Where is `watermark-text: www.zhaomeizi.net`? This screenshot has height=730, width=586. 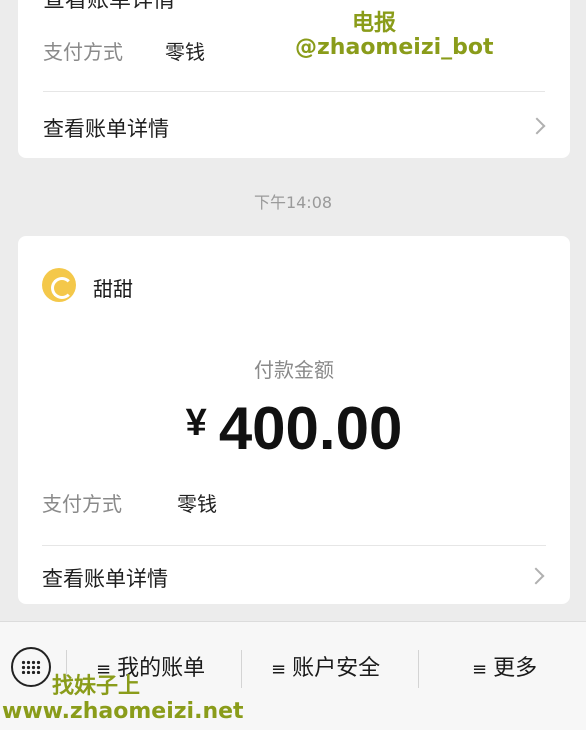
watermark-text: www.zhaomeizi.net is located at coordinates (123, 711).